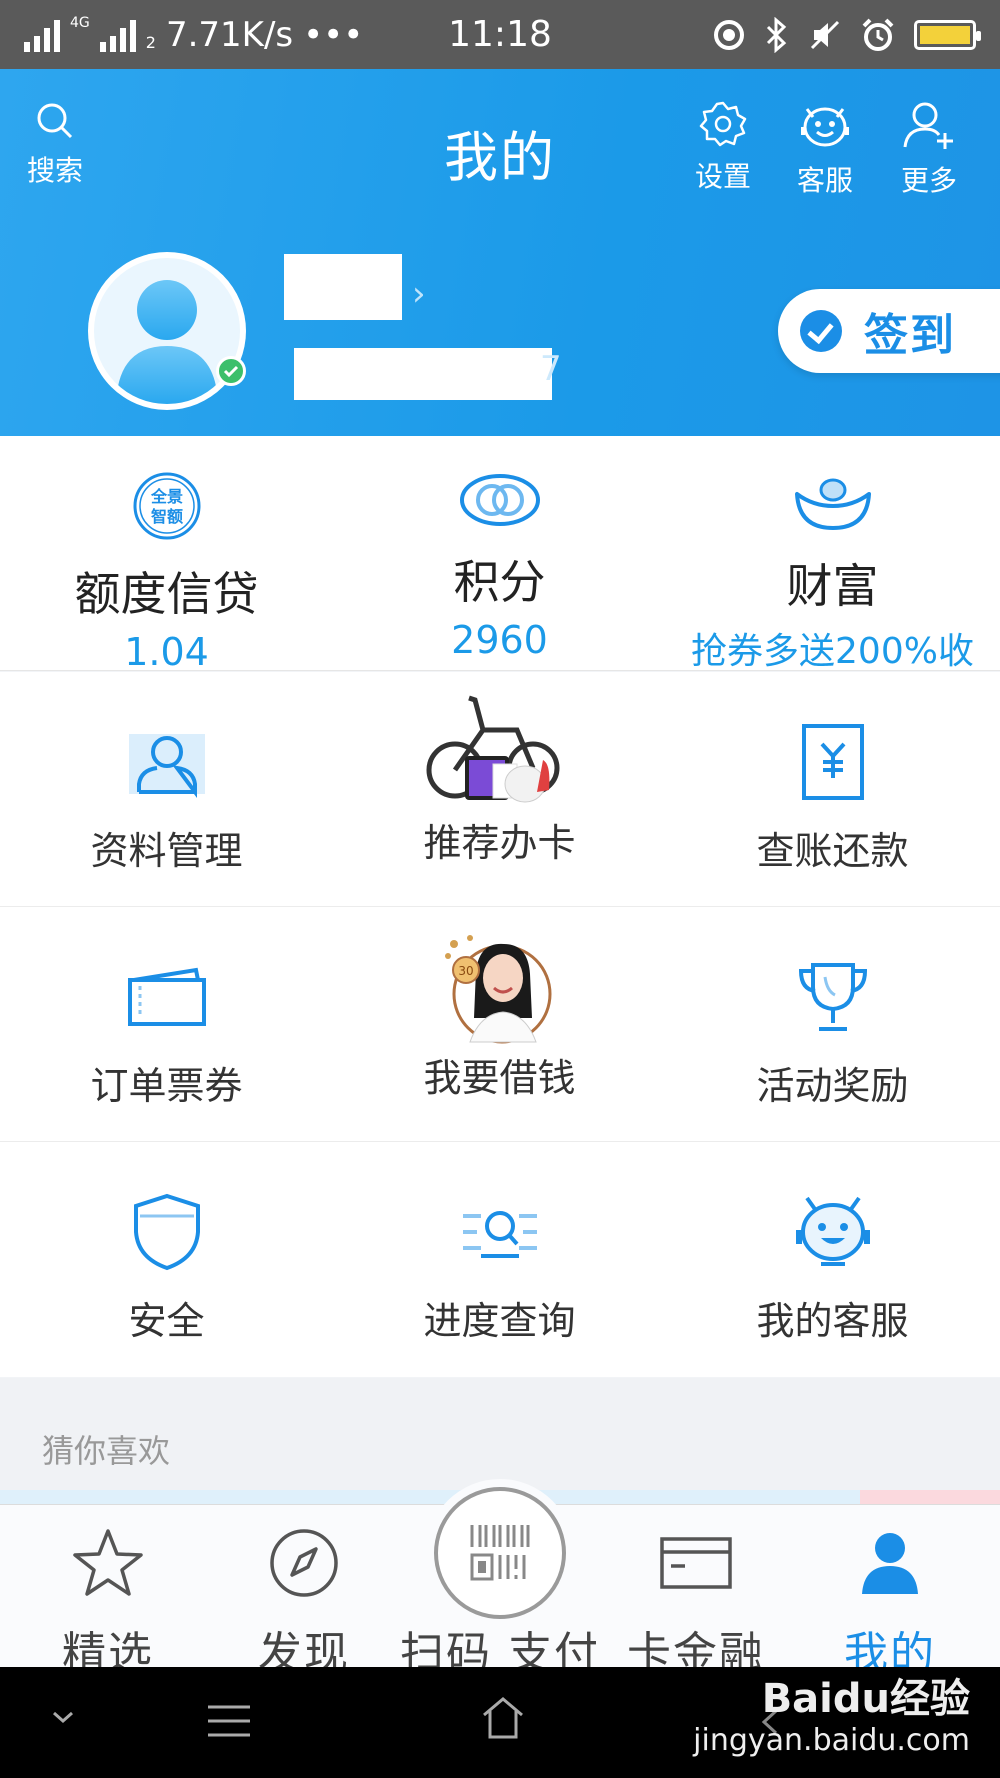  What do you see at coordinates (343, 287) in the screenshot?
I see `username-redacted` at bounding box center [343, 287].